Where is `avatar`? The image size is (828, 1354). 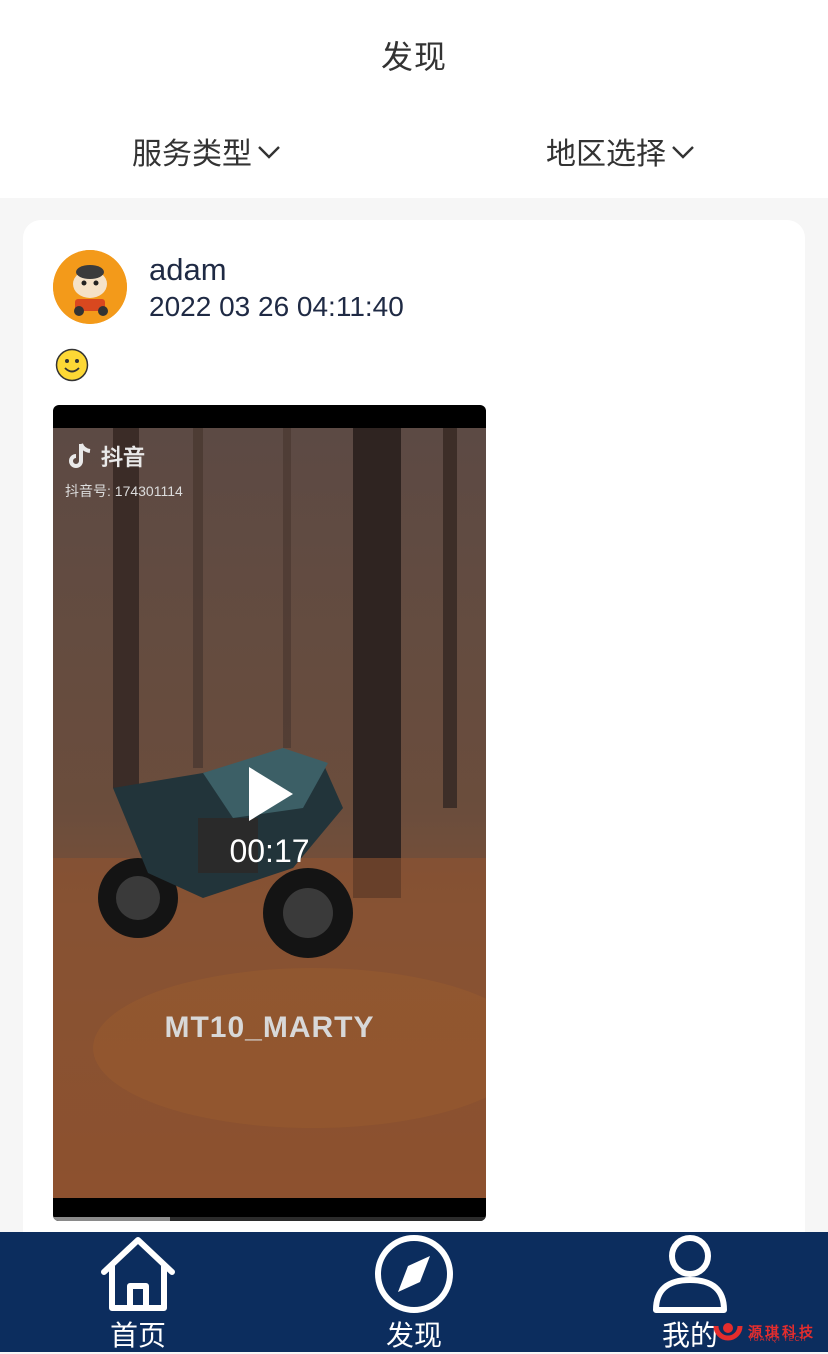
avatar is located at coordinates (90, 287).